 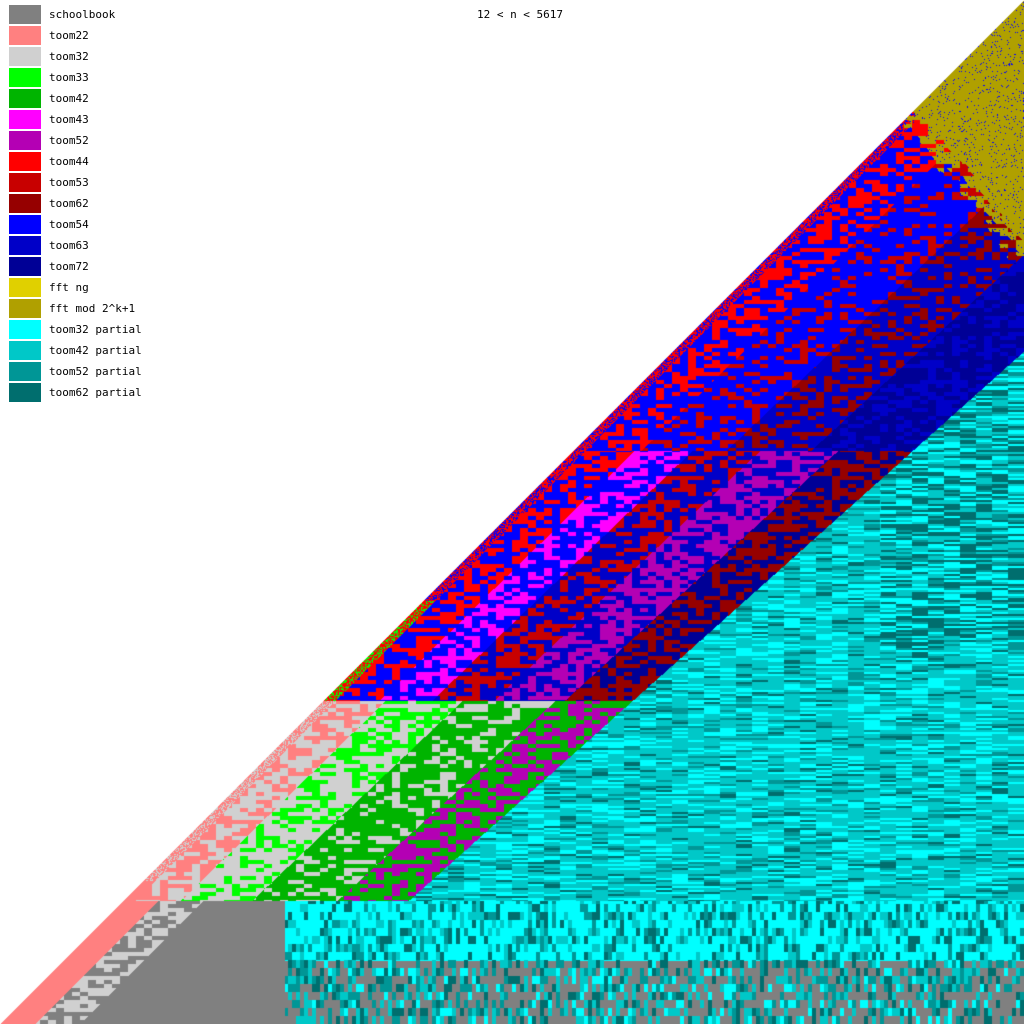 What do you see at coordinates (69, 287) in the screenshot?
I see `legend-label: fft ng` at bounding box center [69, 287].